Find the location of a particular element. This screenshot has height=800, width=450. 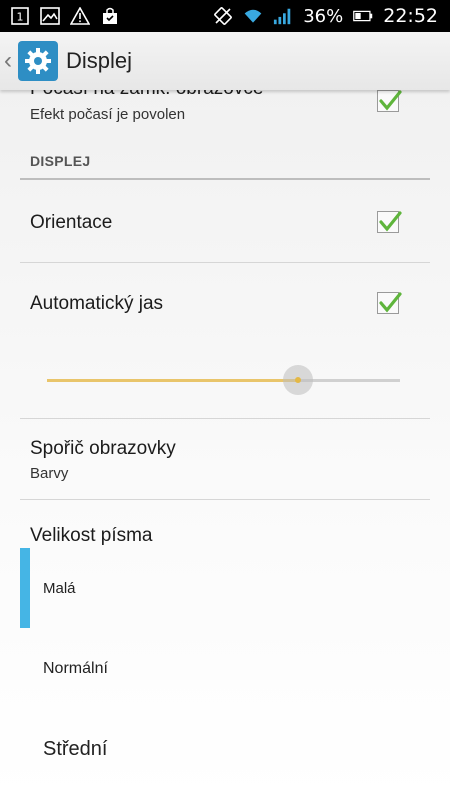

wifi-icon is located at coordinates (253, 16).